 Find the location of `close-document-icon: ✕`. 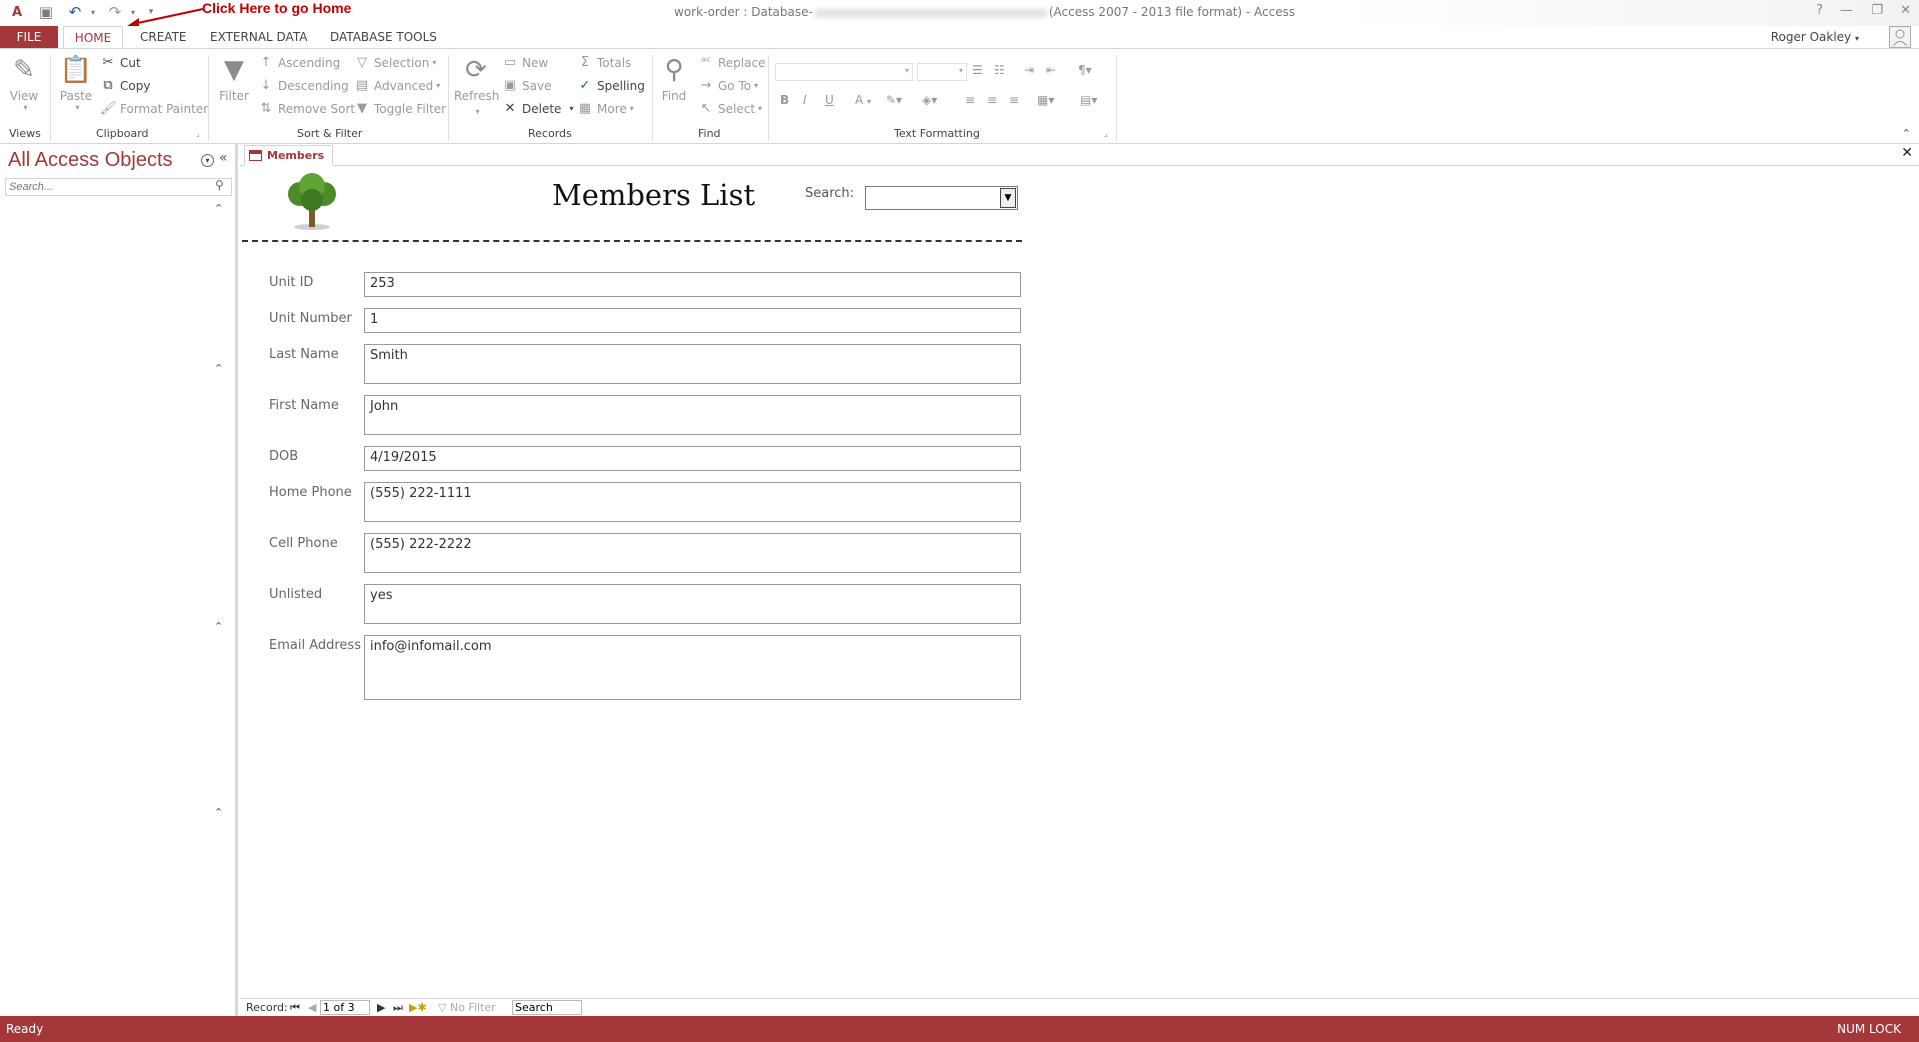

close-document-icon: ✕ is located at coordinates (1907, 153).